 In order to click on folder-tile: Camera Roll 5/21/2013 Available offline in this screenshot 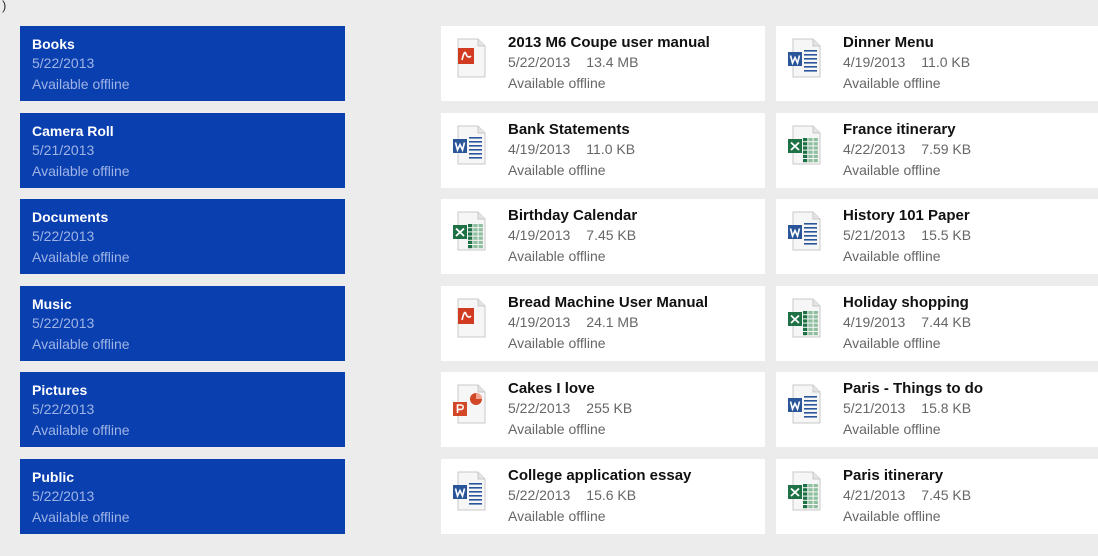, I will do `click(182, 150)`.